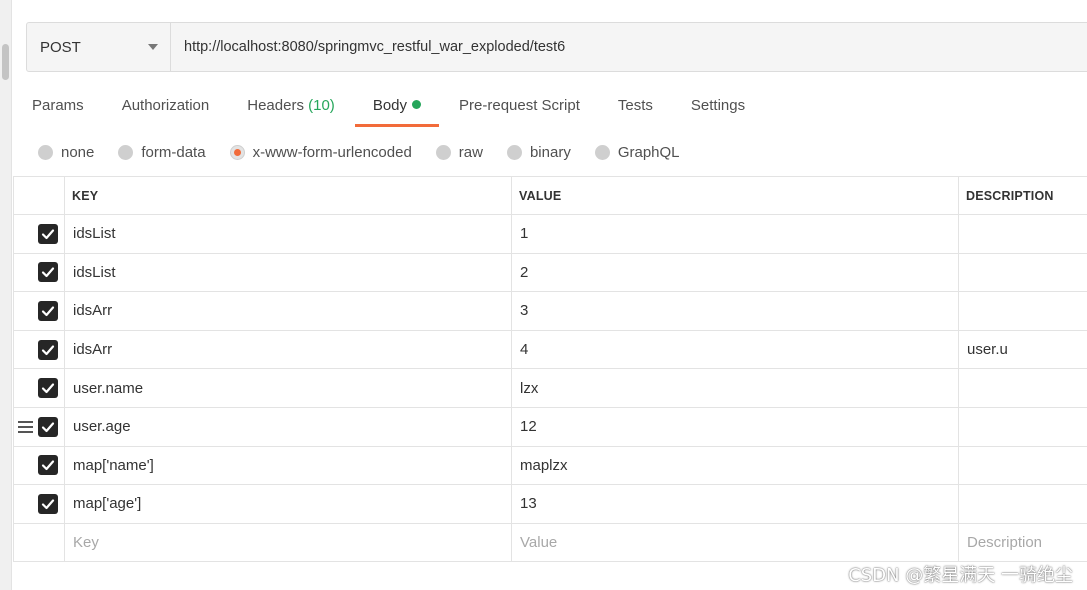 The image size is (1087, 590). What do you see at coordinates (320, 152) in the screenshot?
I see `radio-x-www-form-urlencoded: x-www-form-urlencoded` at bounding box center [320, 152].